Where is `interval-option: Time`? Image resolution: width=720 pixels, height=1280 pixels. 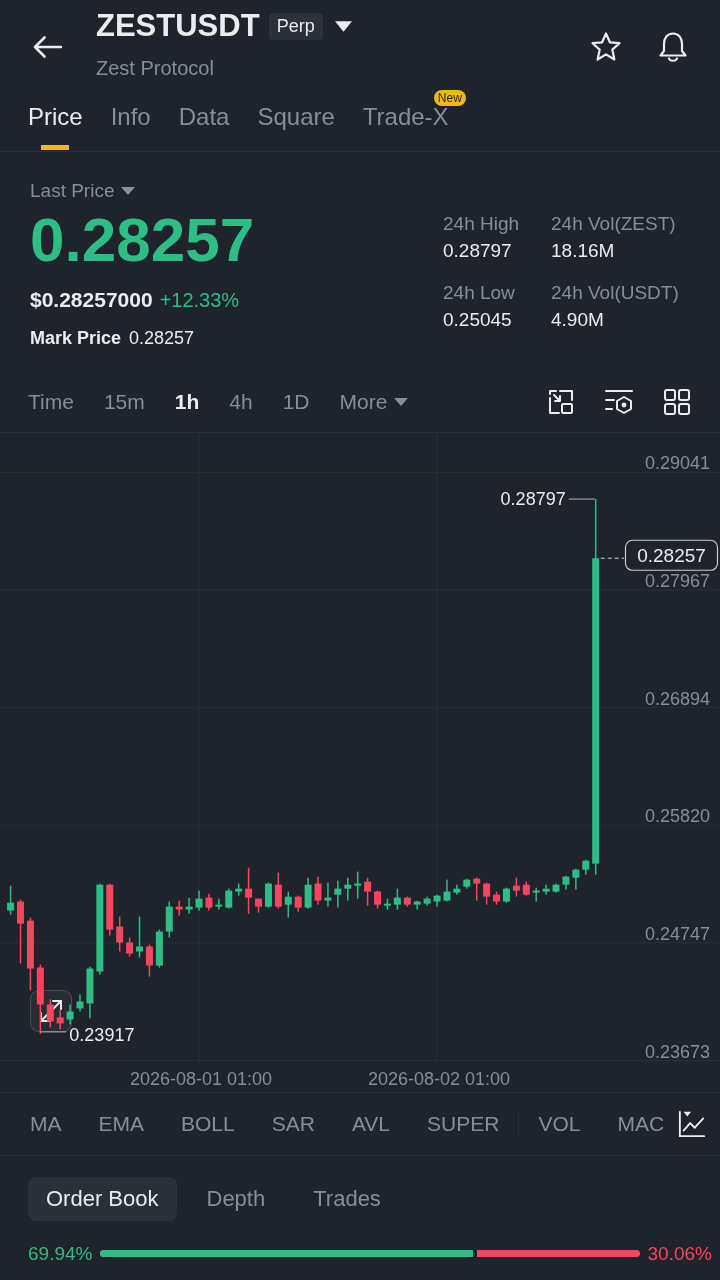 interval-option: Time is located at coordinates (51, 402).